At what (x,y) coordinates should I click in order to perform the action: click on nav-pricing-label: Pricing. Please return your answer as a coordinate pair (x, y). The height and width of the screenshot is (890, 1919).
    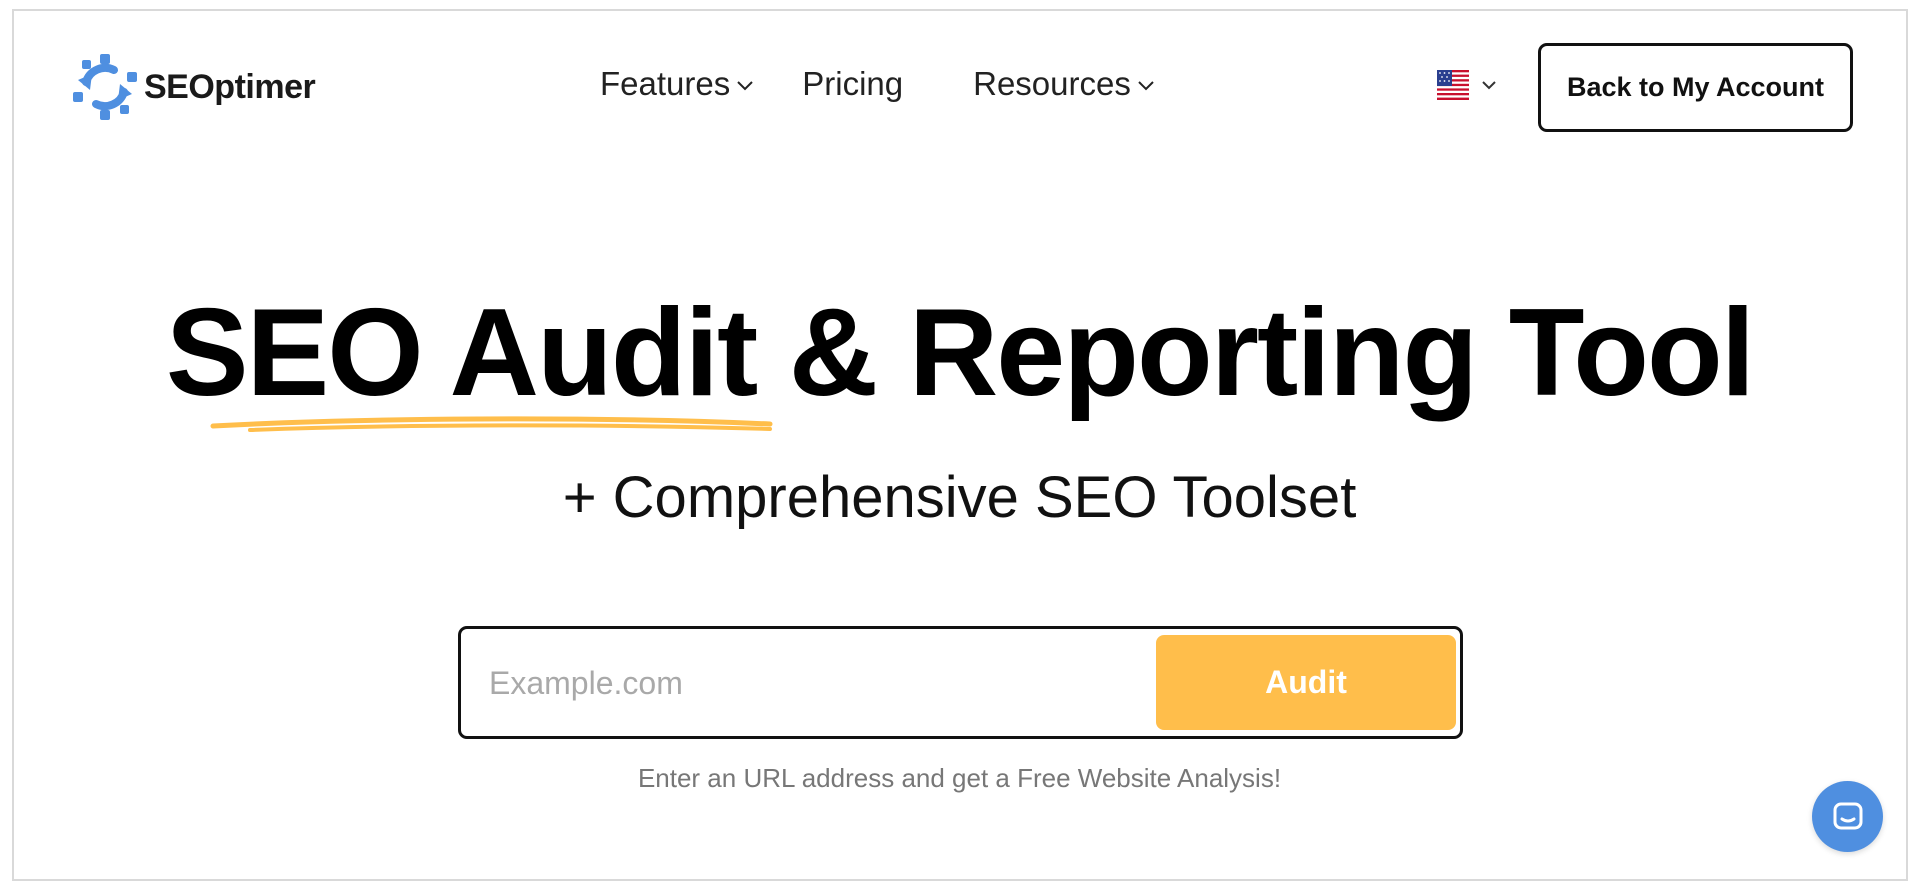
    Looking at the image, I should click on (853, 83).